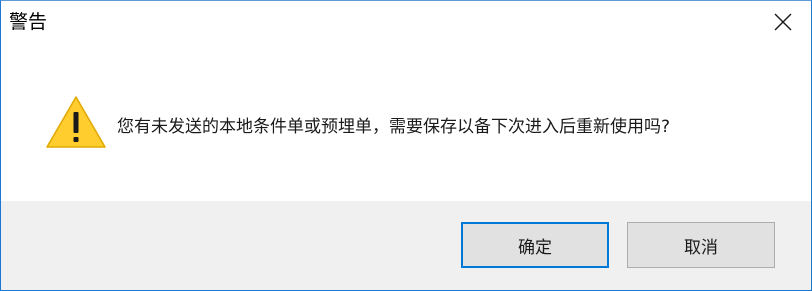 The height and width of the screenshot is (291, 812). I want to click on title-bar: 警告, so click(406, 22).